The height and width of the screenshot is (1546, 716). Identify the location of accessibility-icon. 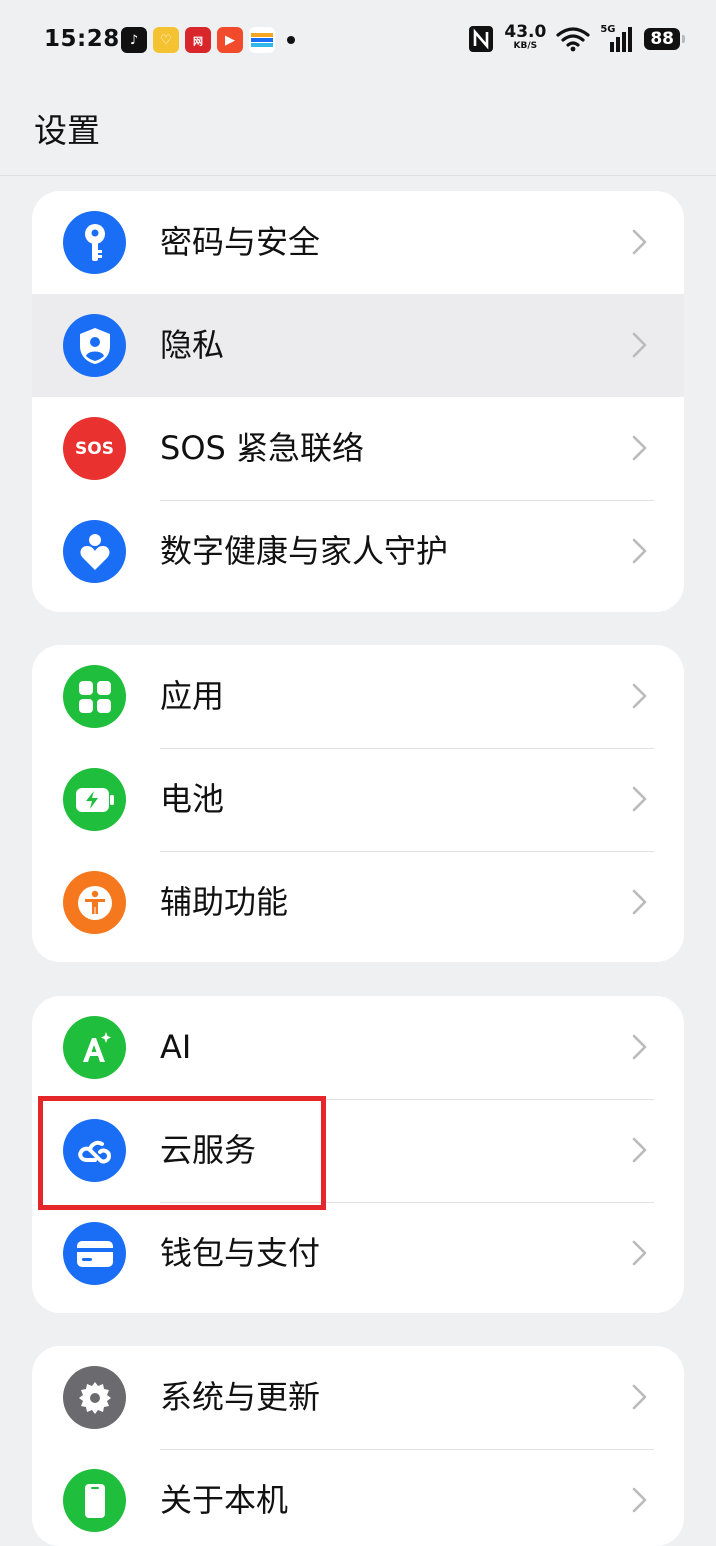
(94, 902).